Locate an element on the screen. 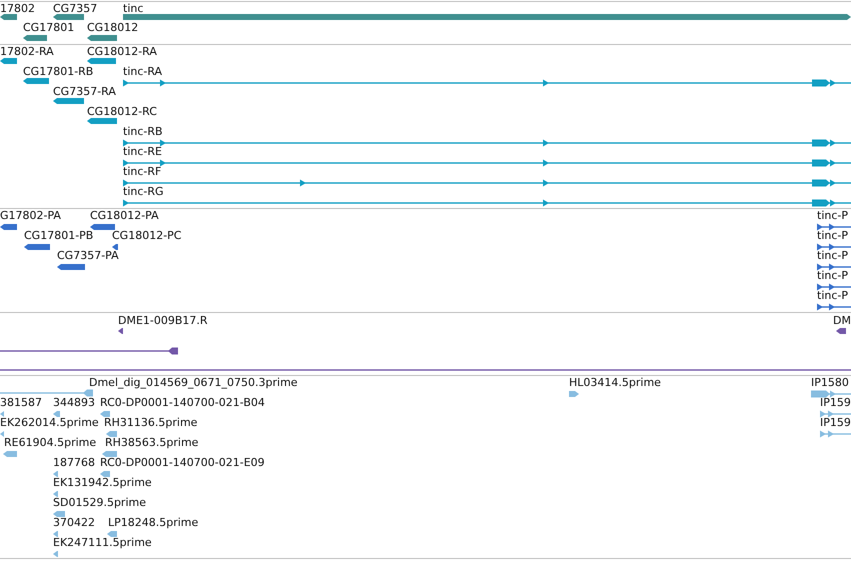 The width and height of the screenshot is (851, 561). feature-label: RC0-DP0001-140700-021-E09 is located at coordinates (182, 463).